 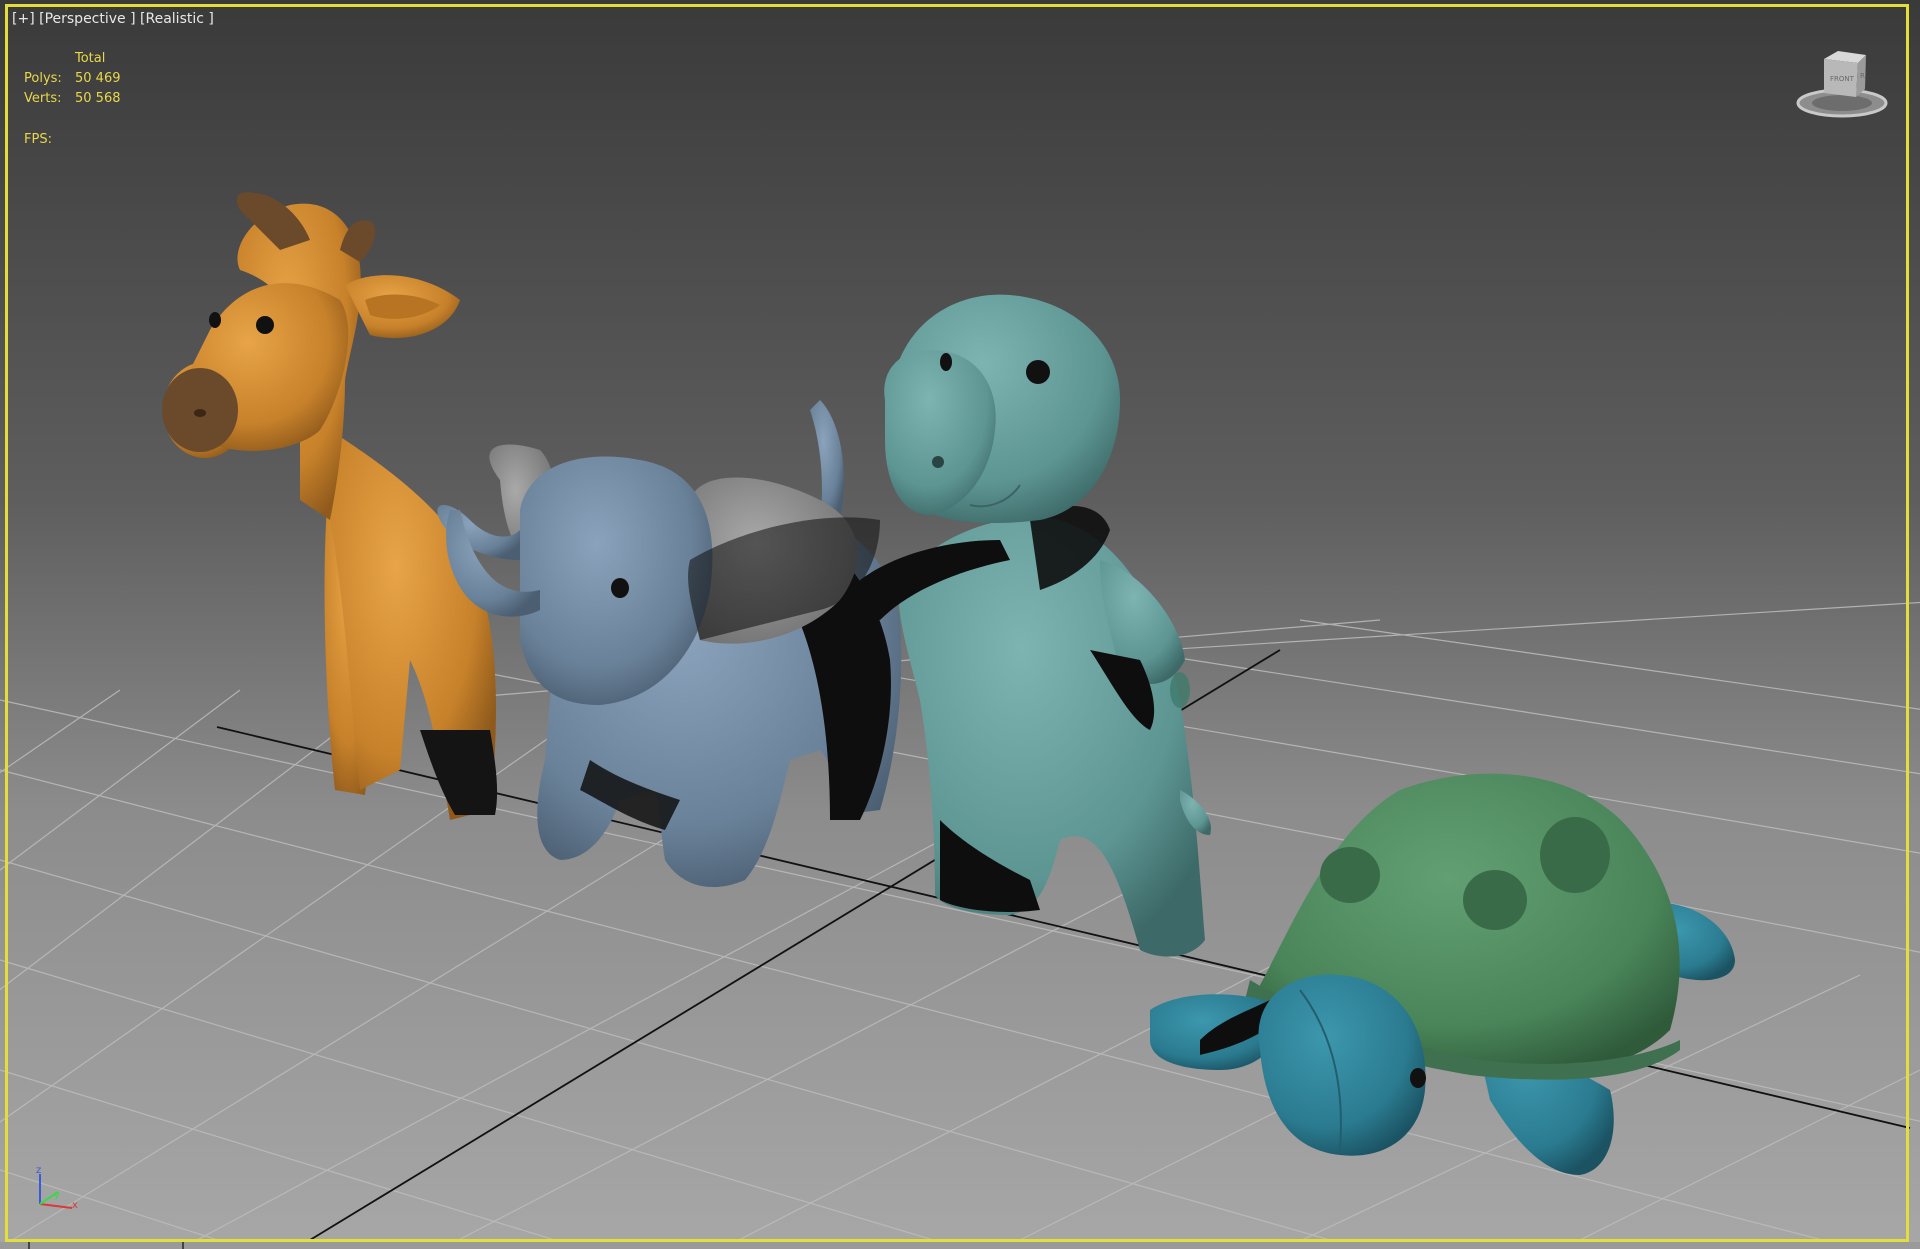 I want to click on svg-text: x, so click(x=75, y=1205).